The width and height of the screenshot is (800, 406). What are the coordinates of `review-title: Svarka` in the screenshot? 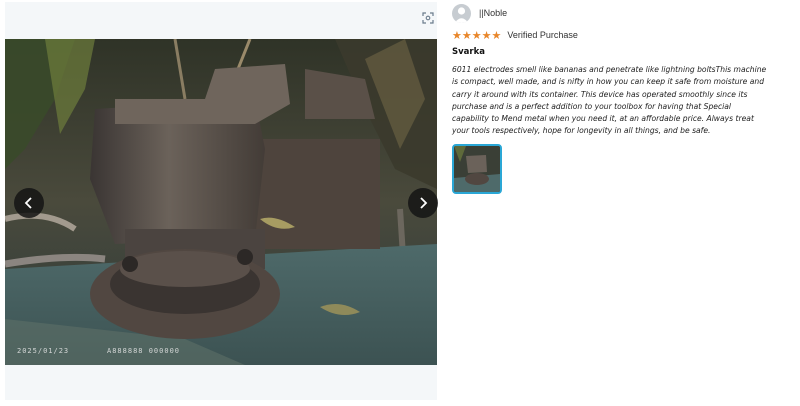 It's located at (468, 52).